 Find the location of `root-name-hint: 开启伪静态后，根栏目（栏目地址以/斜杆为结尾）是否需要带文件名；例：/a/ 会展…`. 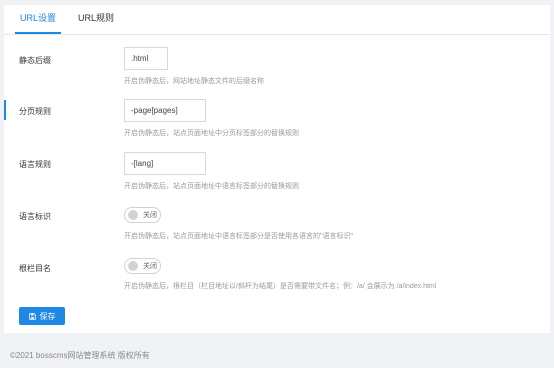

root-name-hint: 开启伪静态后，根栏目（栏目地址以/斜杆为结尾）是否需要带文件名；例：/a/ 会展… is located at coordinates (280, 286).